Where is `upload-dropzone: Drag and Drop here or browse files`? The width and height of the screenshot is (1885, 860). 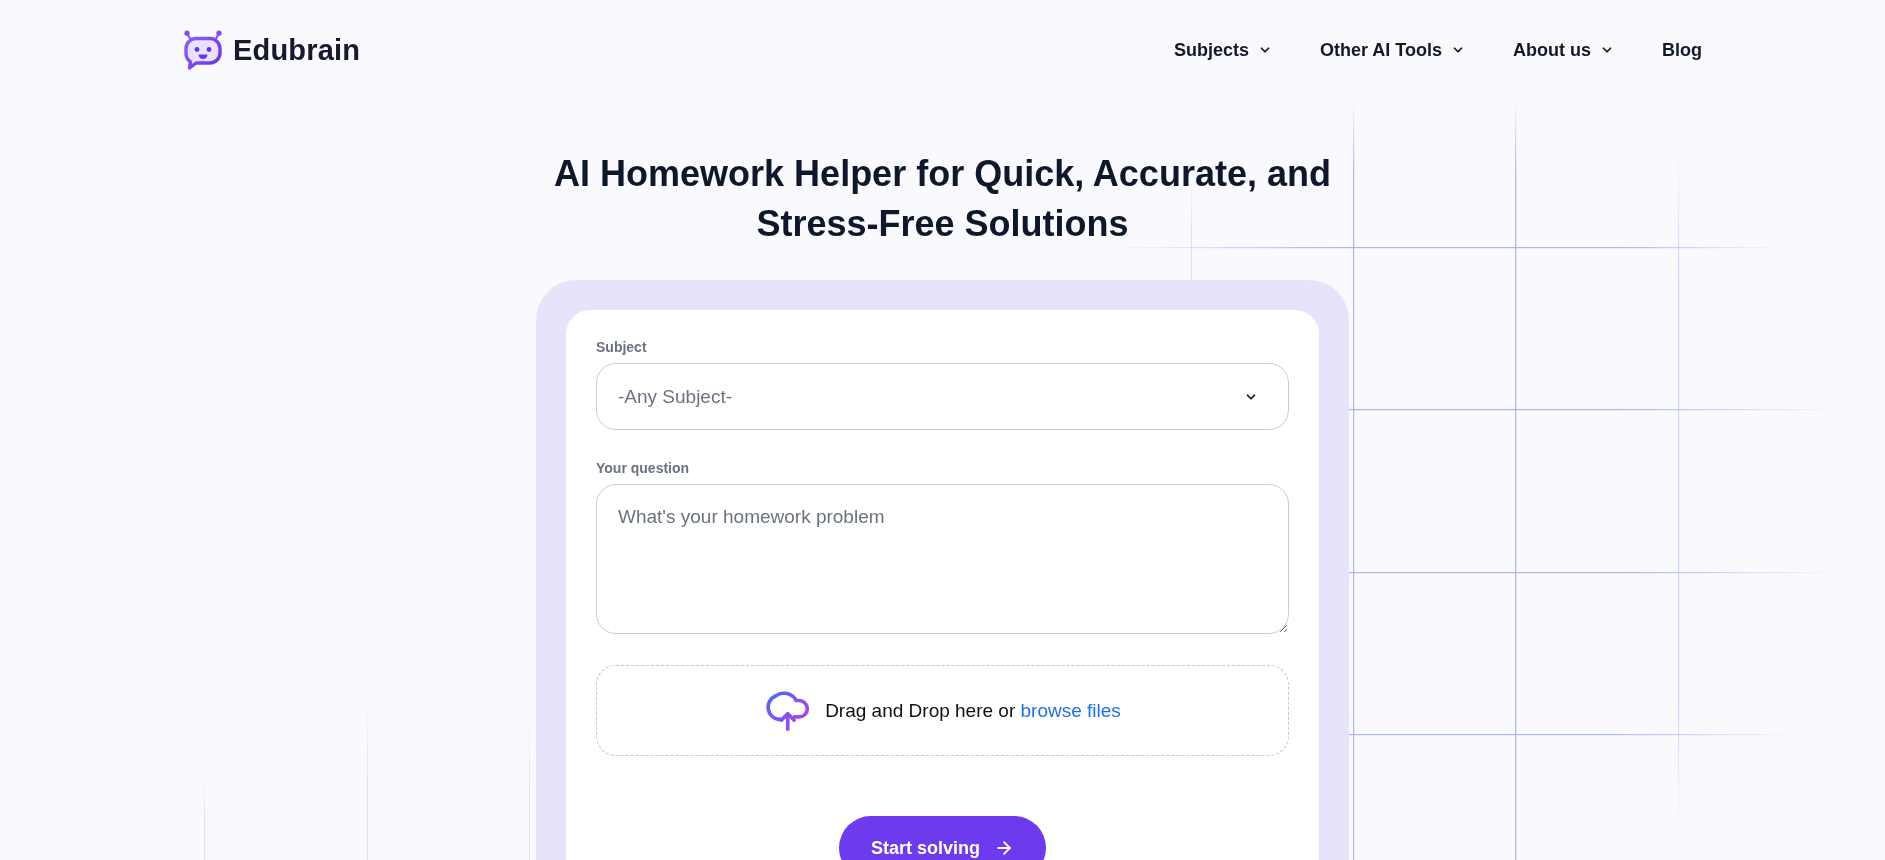 upload-dropzone: Drag and Drop here or browse files is located at coordinates (942, 710).